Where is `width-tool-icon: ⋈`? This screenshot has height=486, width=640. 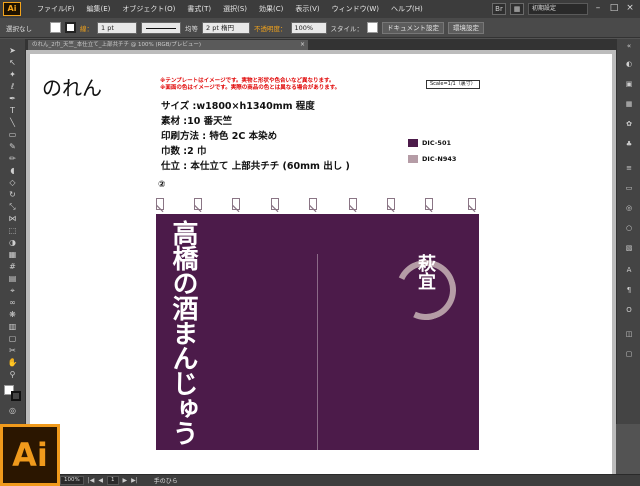
width-tool-icon: ⋈ is located at coordinates (12, 218).